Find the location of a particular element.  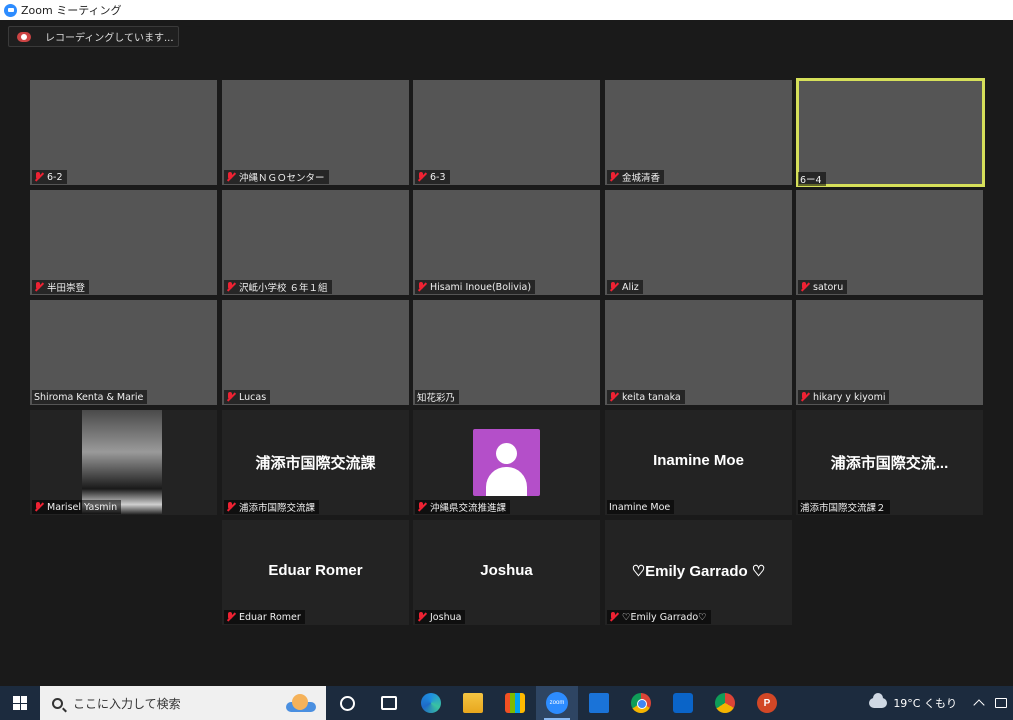

video-tile: keita tanaka is located at coordinates (698, 352).